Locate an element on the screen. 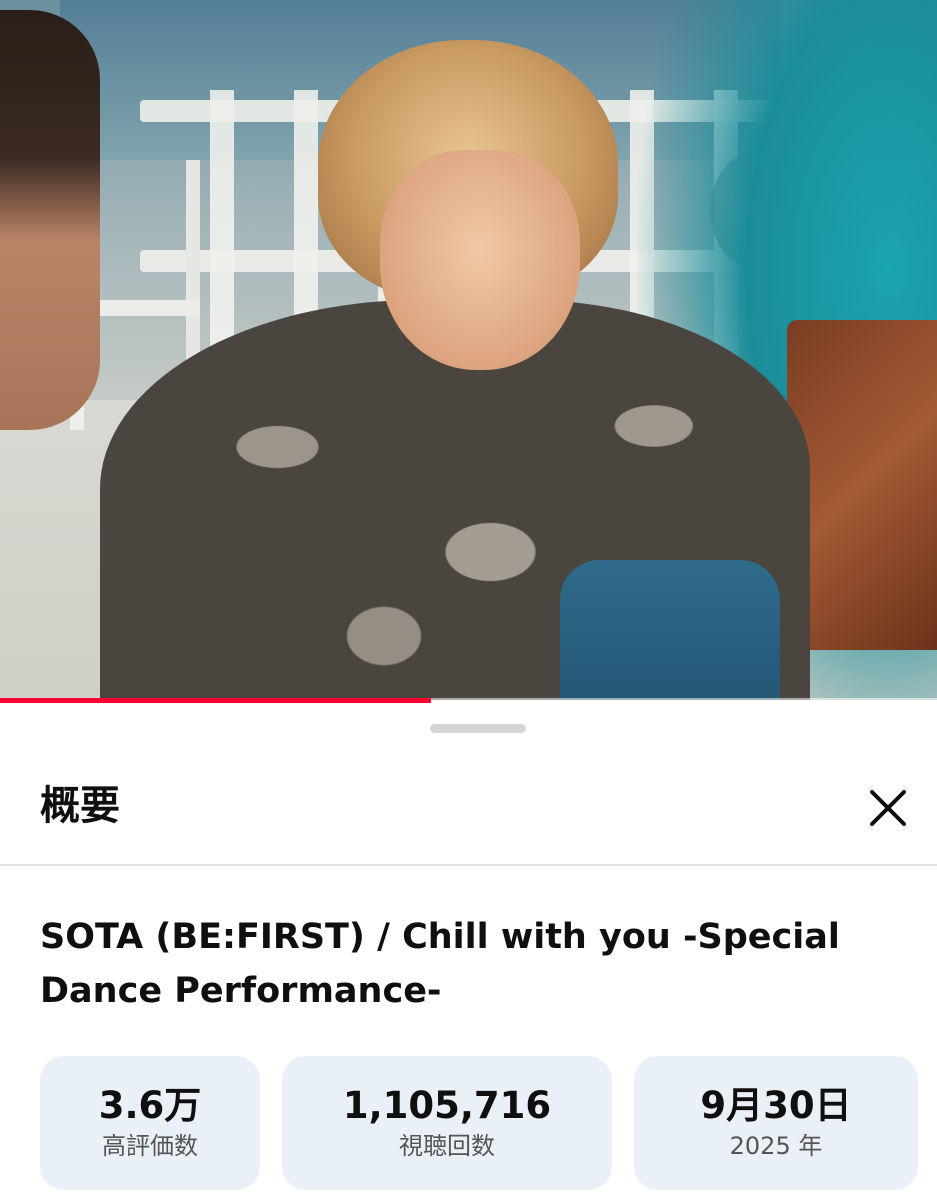  close-button is located at coordinates (888, 808).